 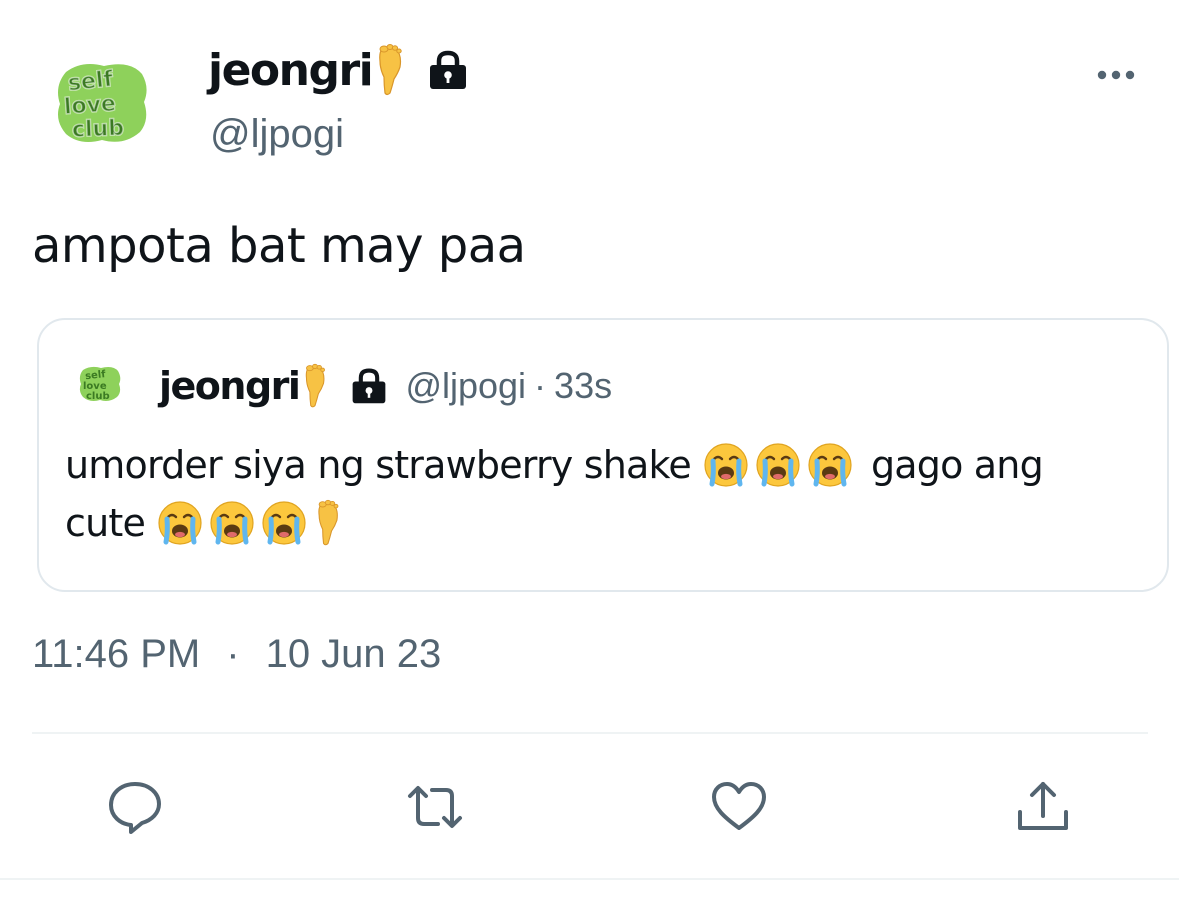 I want to click on like-icon, so click(x=739, y=806).